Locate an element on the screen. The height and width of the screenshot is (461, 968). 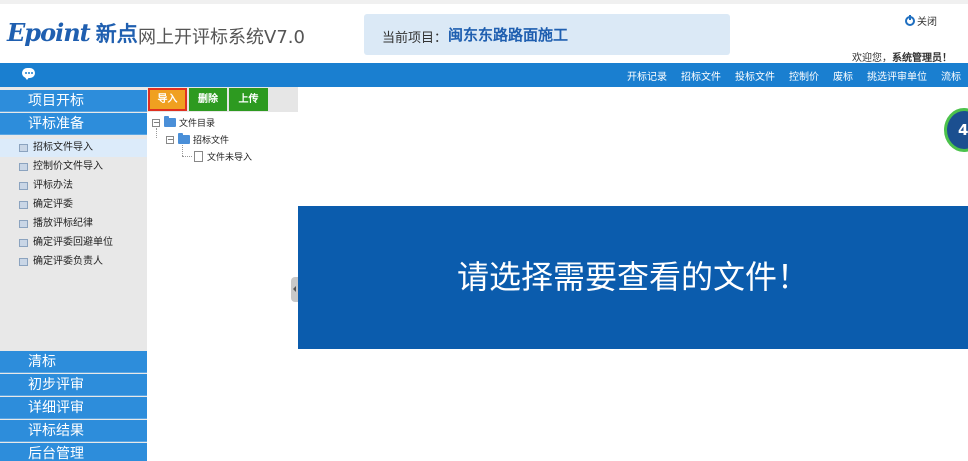
logo-cn-text: 新点 is located at coordinates (116, 34).